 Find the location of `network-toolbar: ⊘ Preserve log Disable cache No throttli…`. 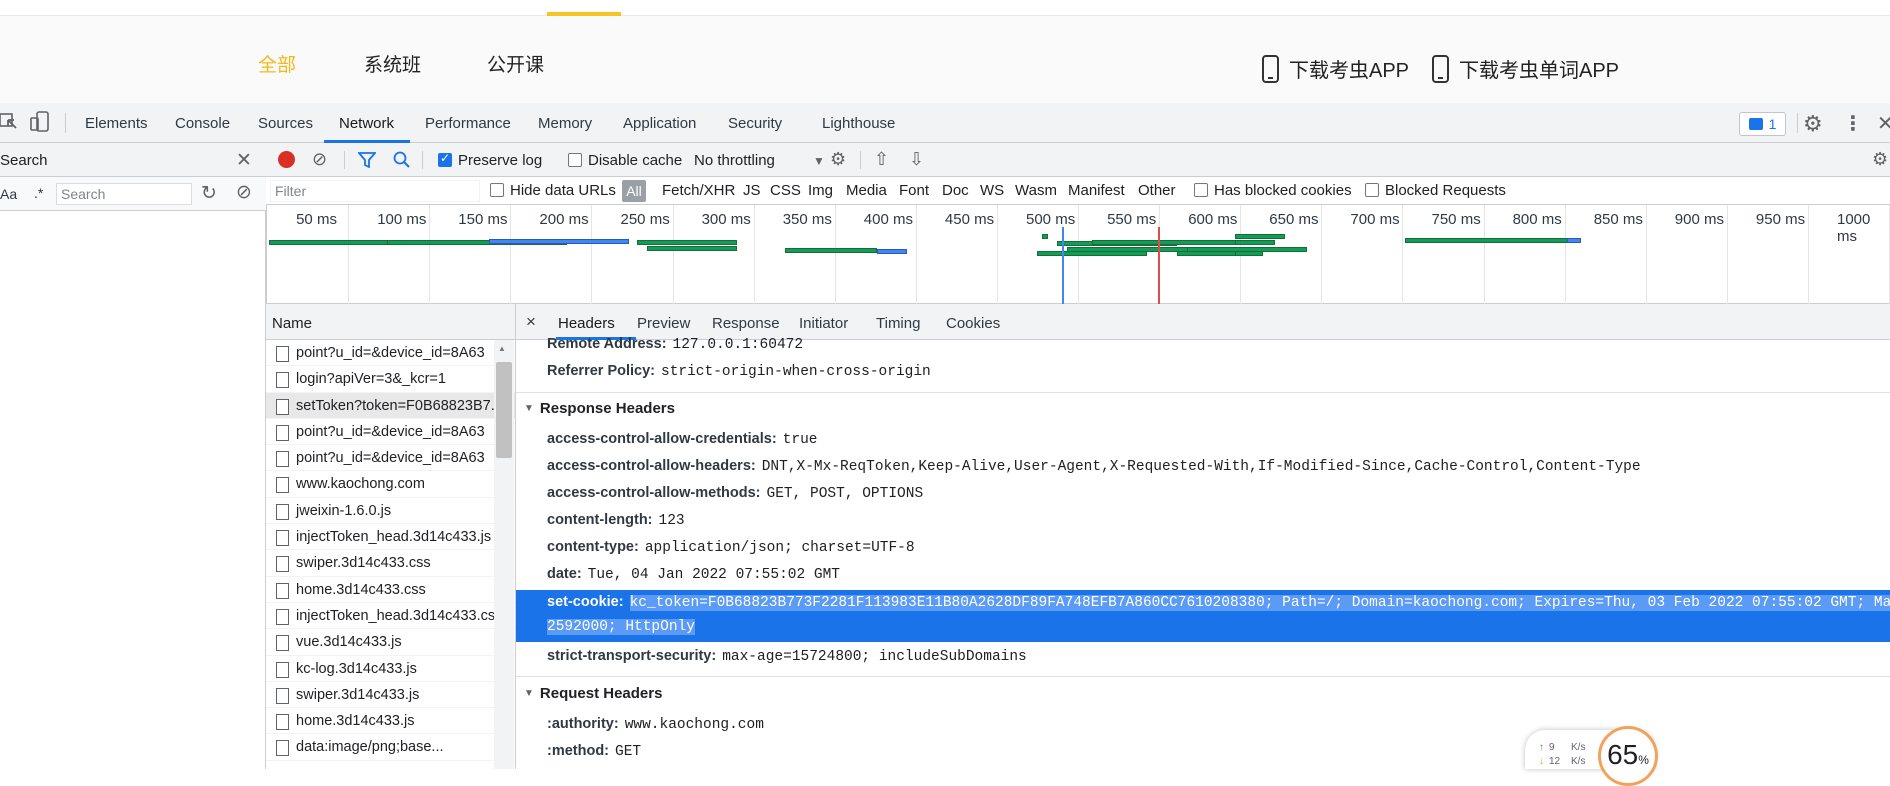

network-toolbar: ⊘ Preserve log Disable cache No throttli… is located at coordinates (1078, 160).